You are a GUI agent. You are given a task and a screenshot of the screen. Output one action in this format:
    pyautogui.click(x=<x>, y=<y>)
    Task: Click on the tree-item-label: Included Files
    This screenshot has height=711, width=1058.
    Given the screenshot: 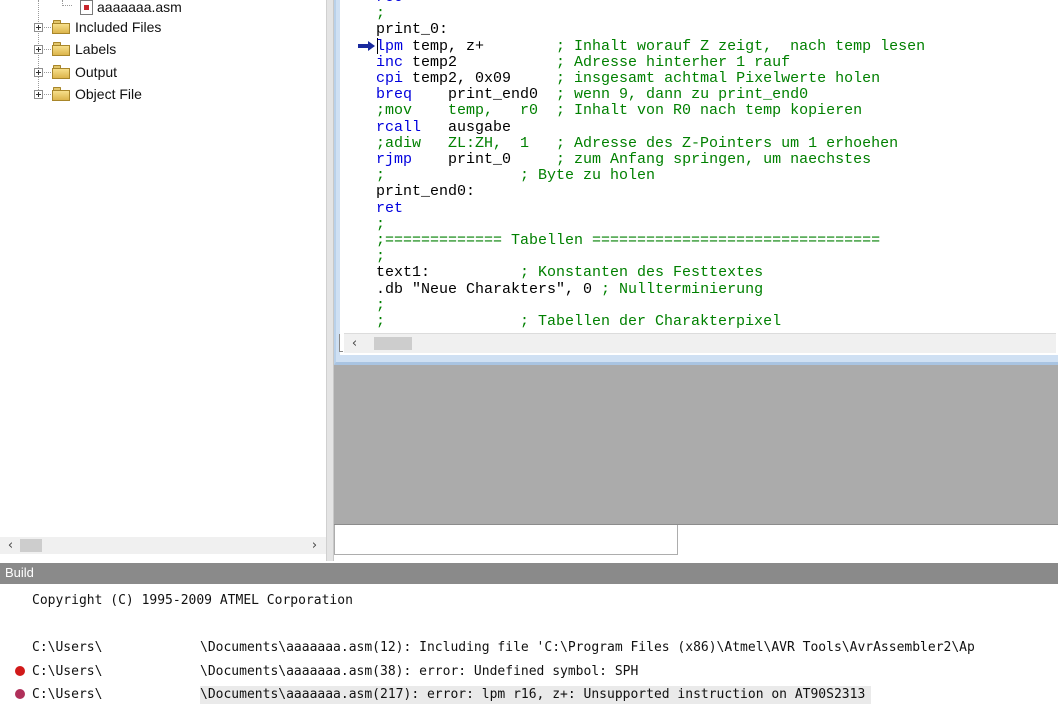 What is the action you would take?
    pyautogui.click(x=118, y=27)
    